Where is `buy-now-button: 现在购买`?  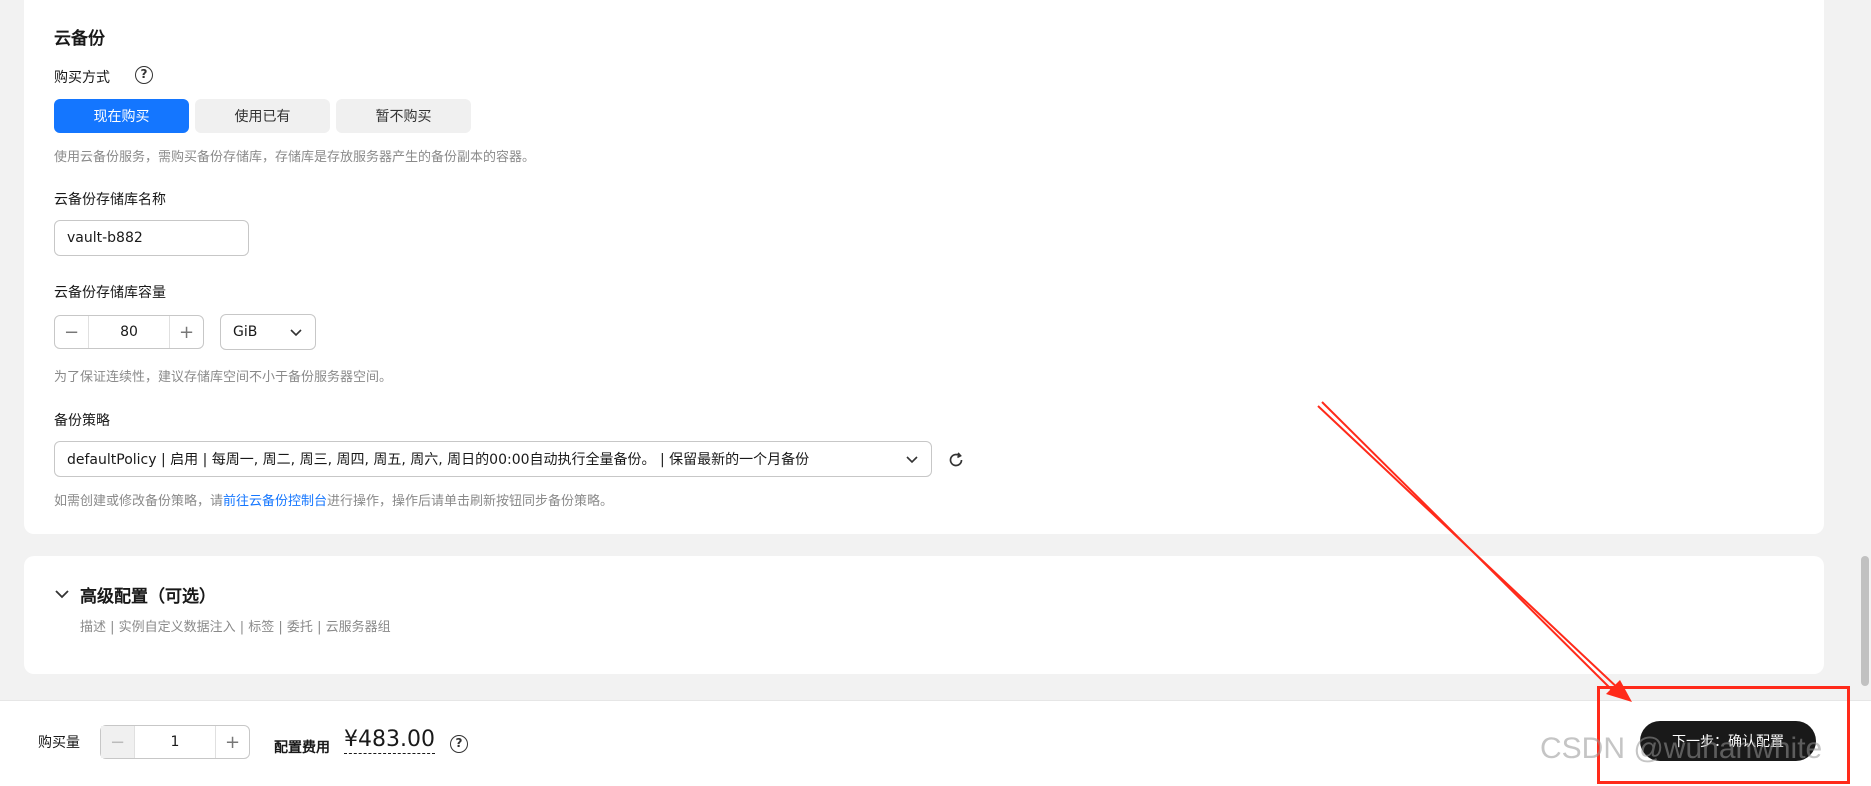
buy-now-button: 现在购买 is located at coordinates (121, 116).